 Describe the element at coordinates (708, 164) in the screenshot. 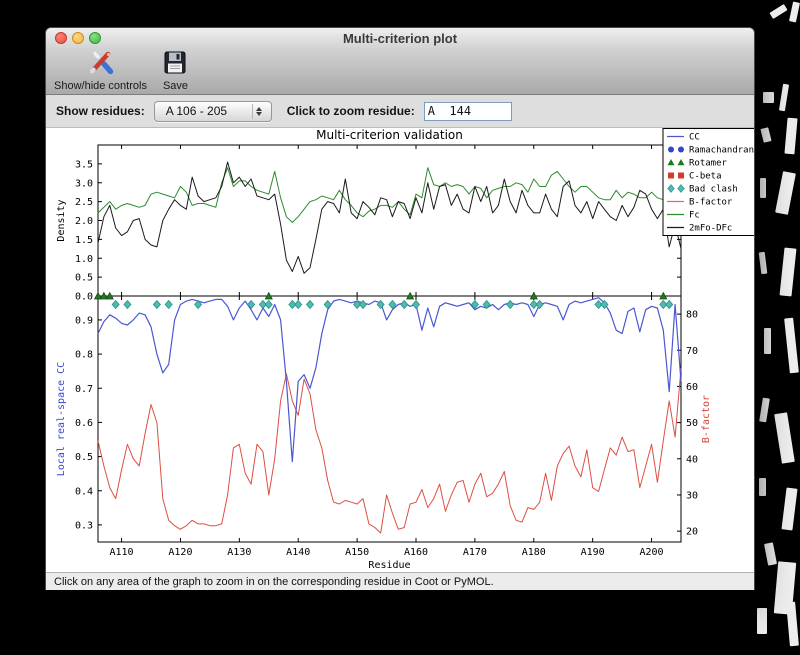

I see `svg-text: Rotamer` at that location.